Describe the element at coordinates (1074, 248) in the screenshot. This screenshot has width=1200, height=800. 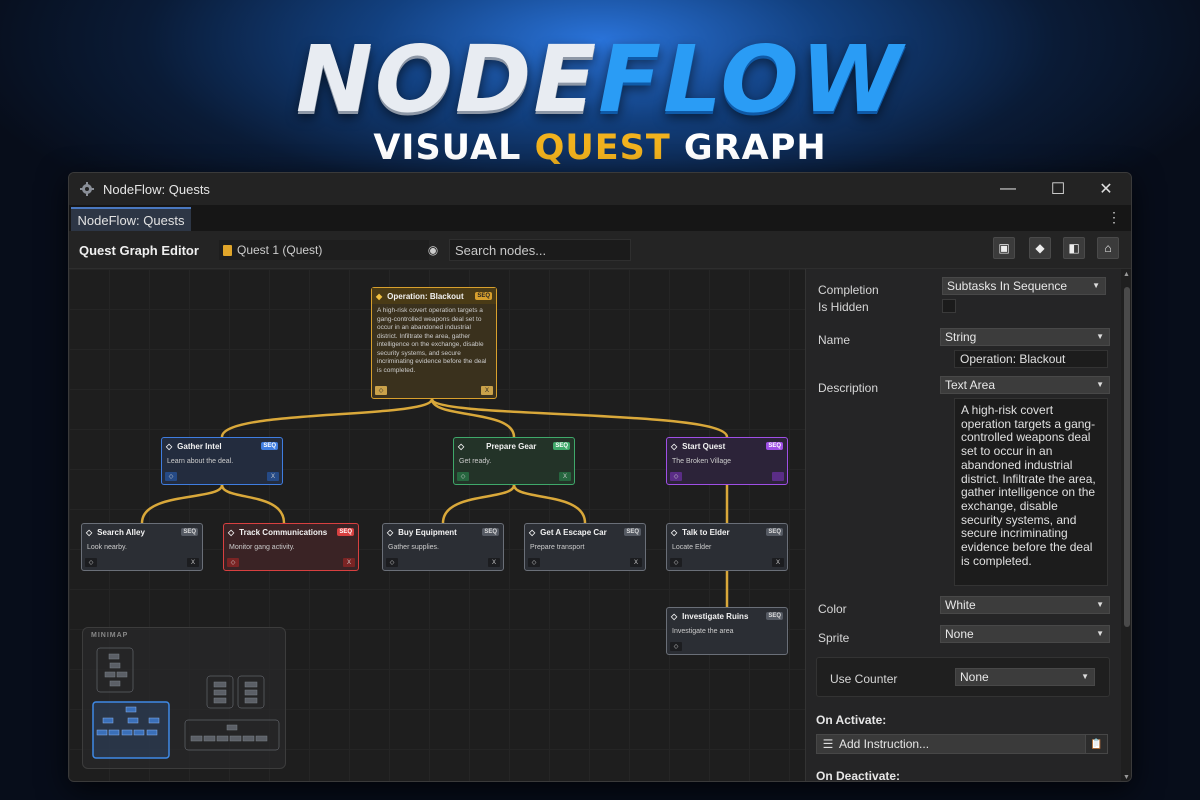
I see `panel-toggle-icon: ◧` at that location.